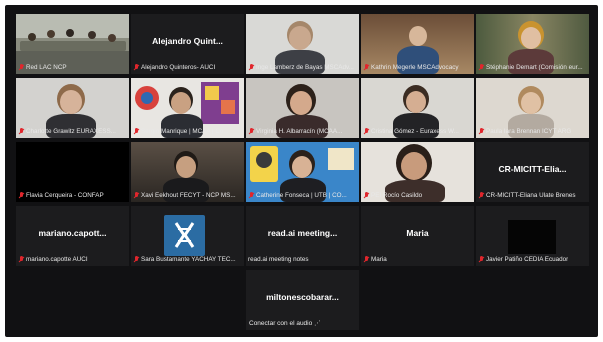  I want to click on participant-tile: Maria Maria, so click(417, 236).